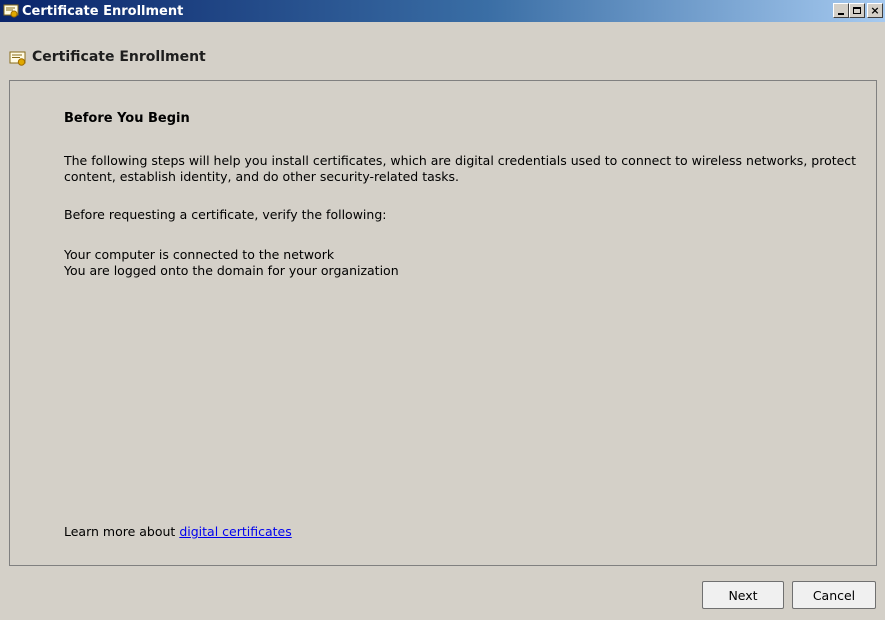 This screenshot has height=620, width=885. I want to click on maximize-button, so click(857, 10).